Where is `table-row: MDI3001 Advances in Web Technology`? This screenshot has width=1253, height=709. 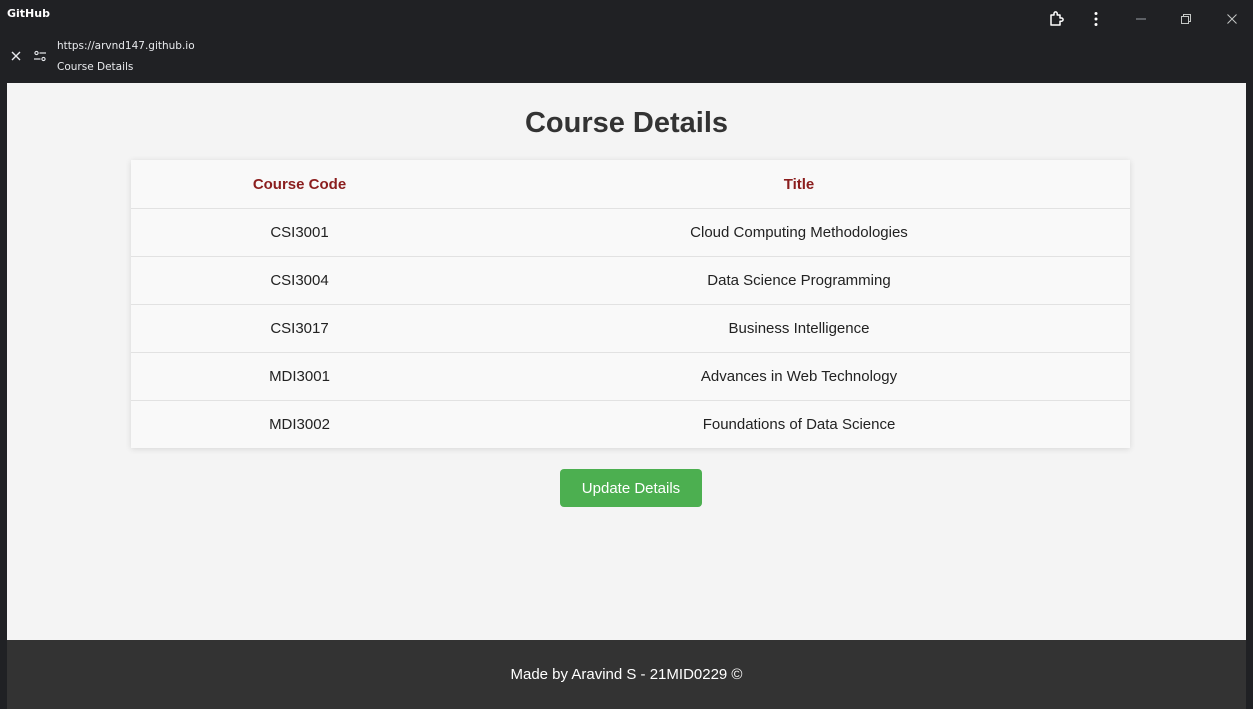
table-row: MDI3001 Advances in Web Technology is located at coordinates (630, 376).